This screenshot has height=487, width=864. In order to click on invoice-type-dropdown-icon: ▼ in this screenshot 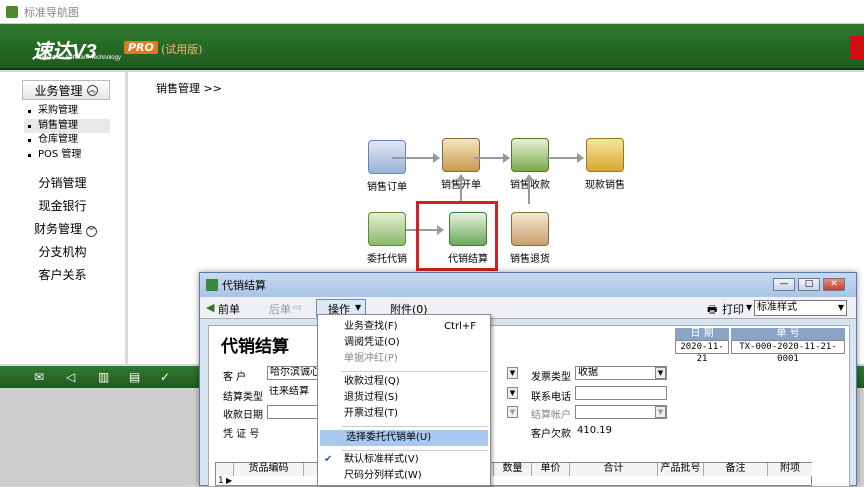, I will do `click(660, 373)`.